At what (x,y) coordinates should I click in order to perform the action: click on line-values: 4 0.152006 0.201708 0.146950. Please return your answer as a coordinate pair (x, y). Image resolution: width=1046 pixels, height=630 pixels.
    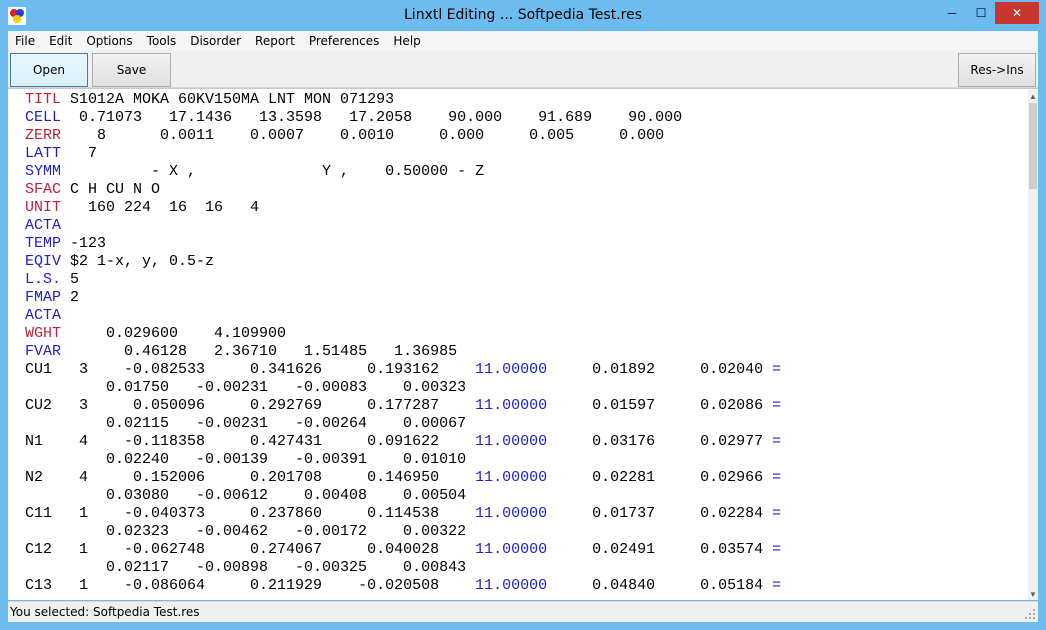
    Looking at the image, I should click on (268, 477).